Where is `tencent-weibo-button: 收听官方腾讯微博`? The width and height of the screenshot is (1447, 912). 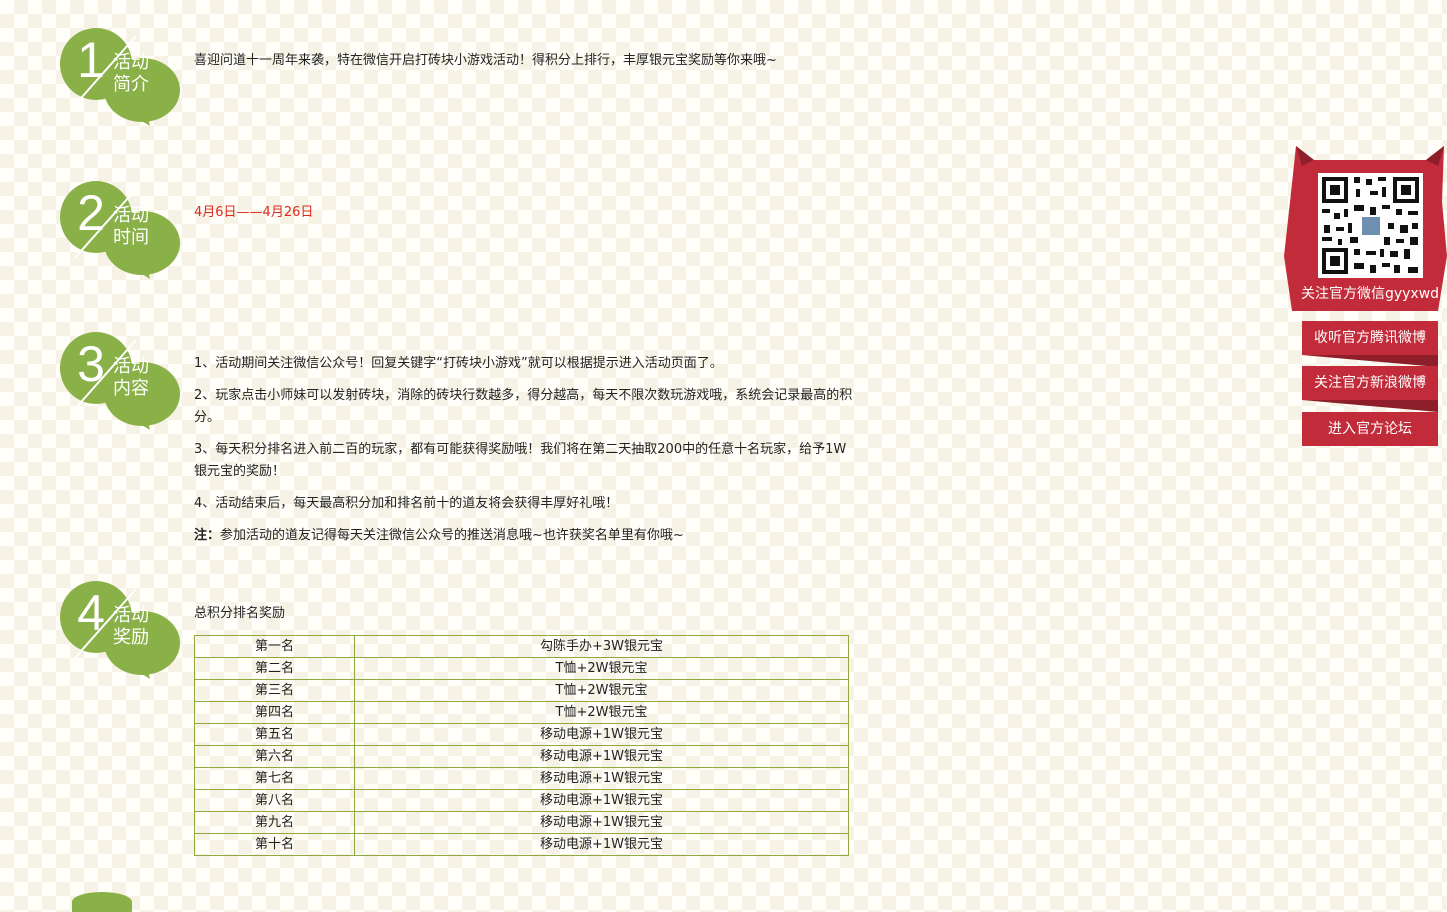 tencent-weibo-button: 收听官方腾讯微博 is located at coordinates (1370, 338).